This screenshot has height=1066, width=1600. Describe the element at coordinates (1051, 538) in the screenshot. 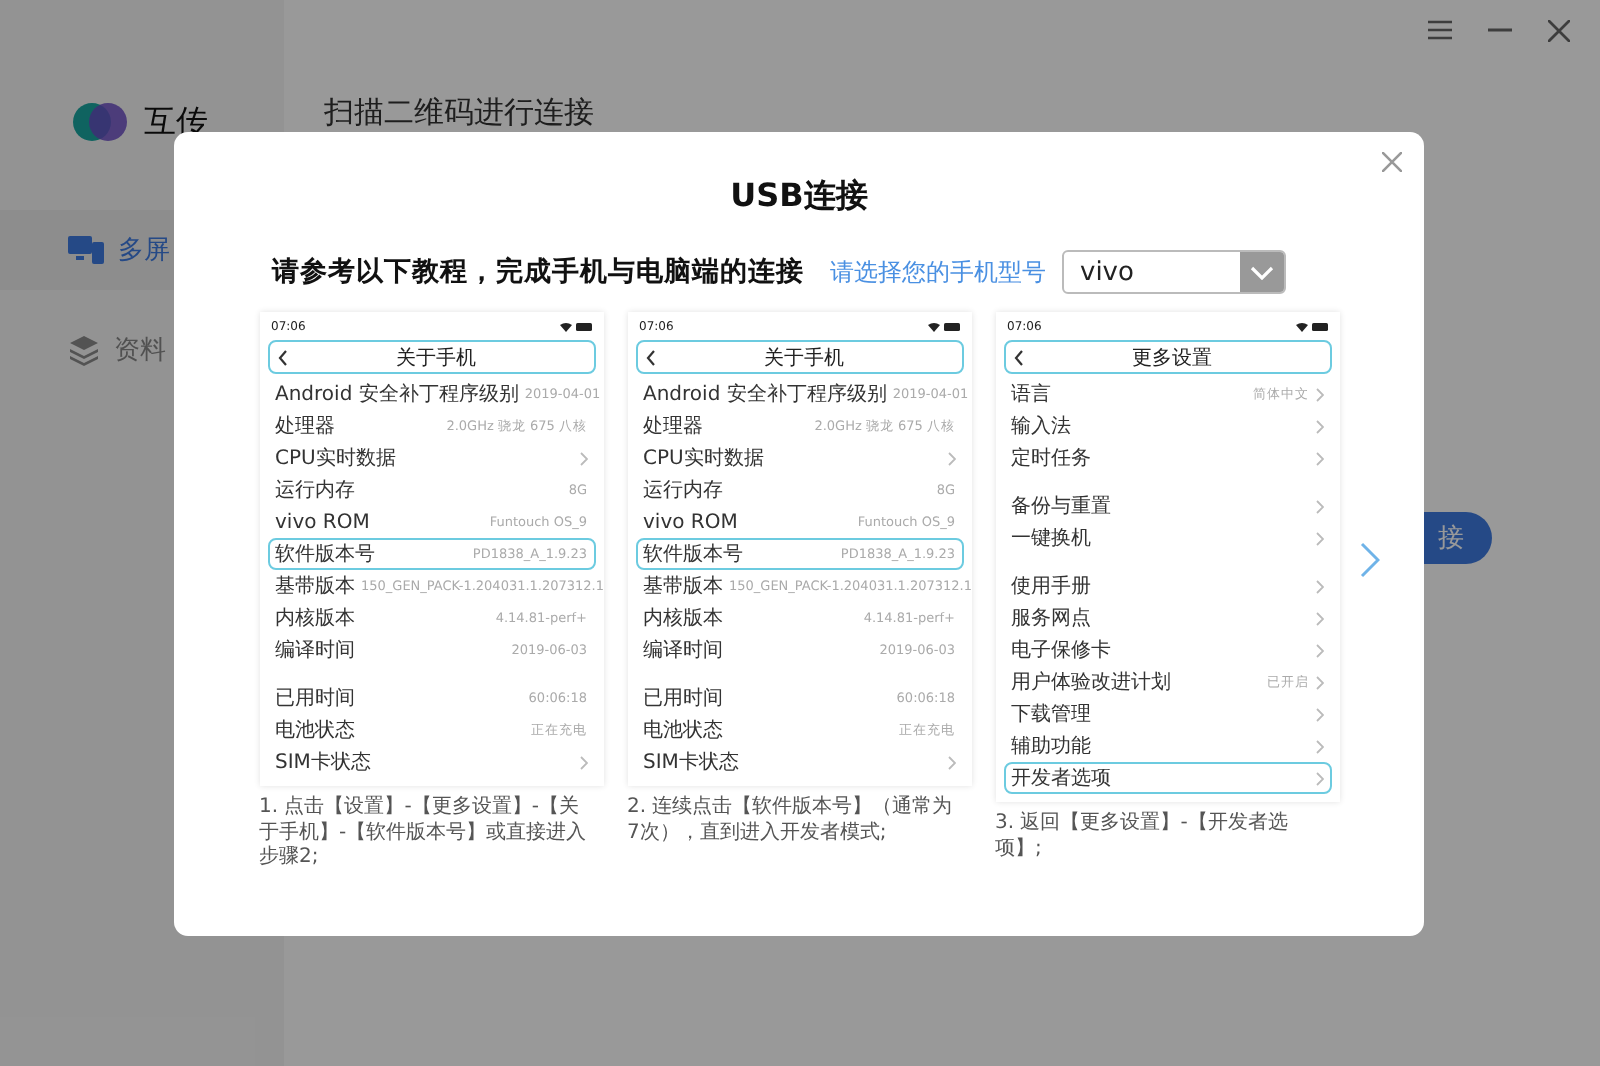

I see `setting-label: 一键换机` at that location.